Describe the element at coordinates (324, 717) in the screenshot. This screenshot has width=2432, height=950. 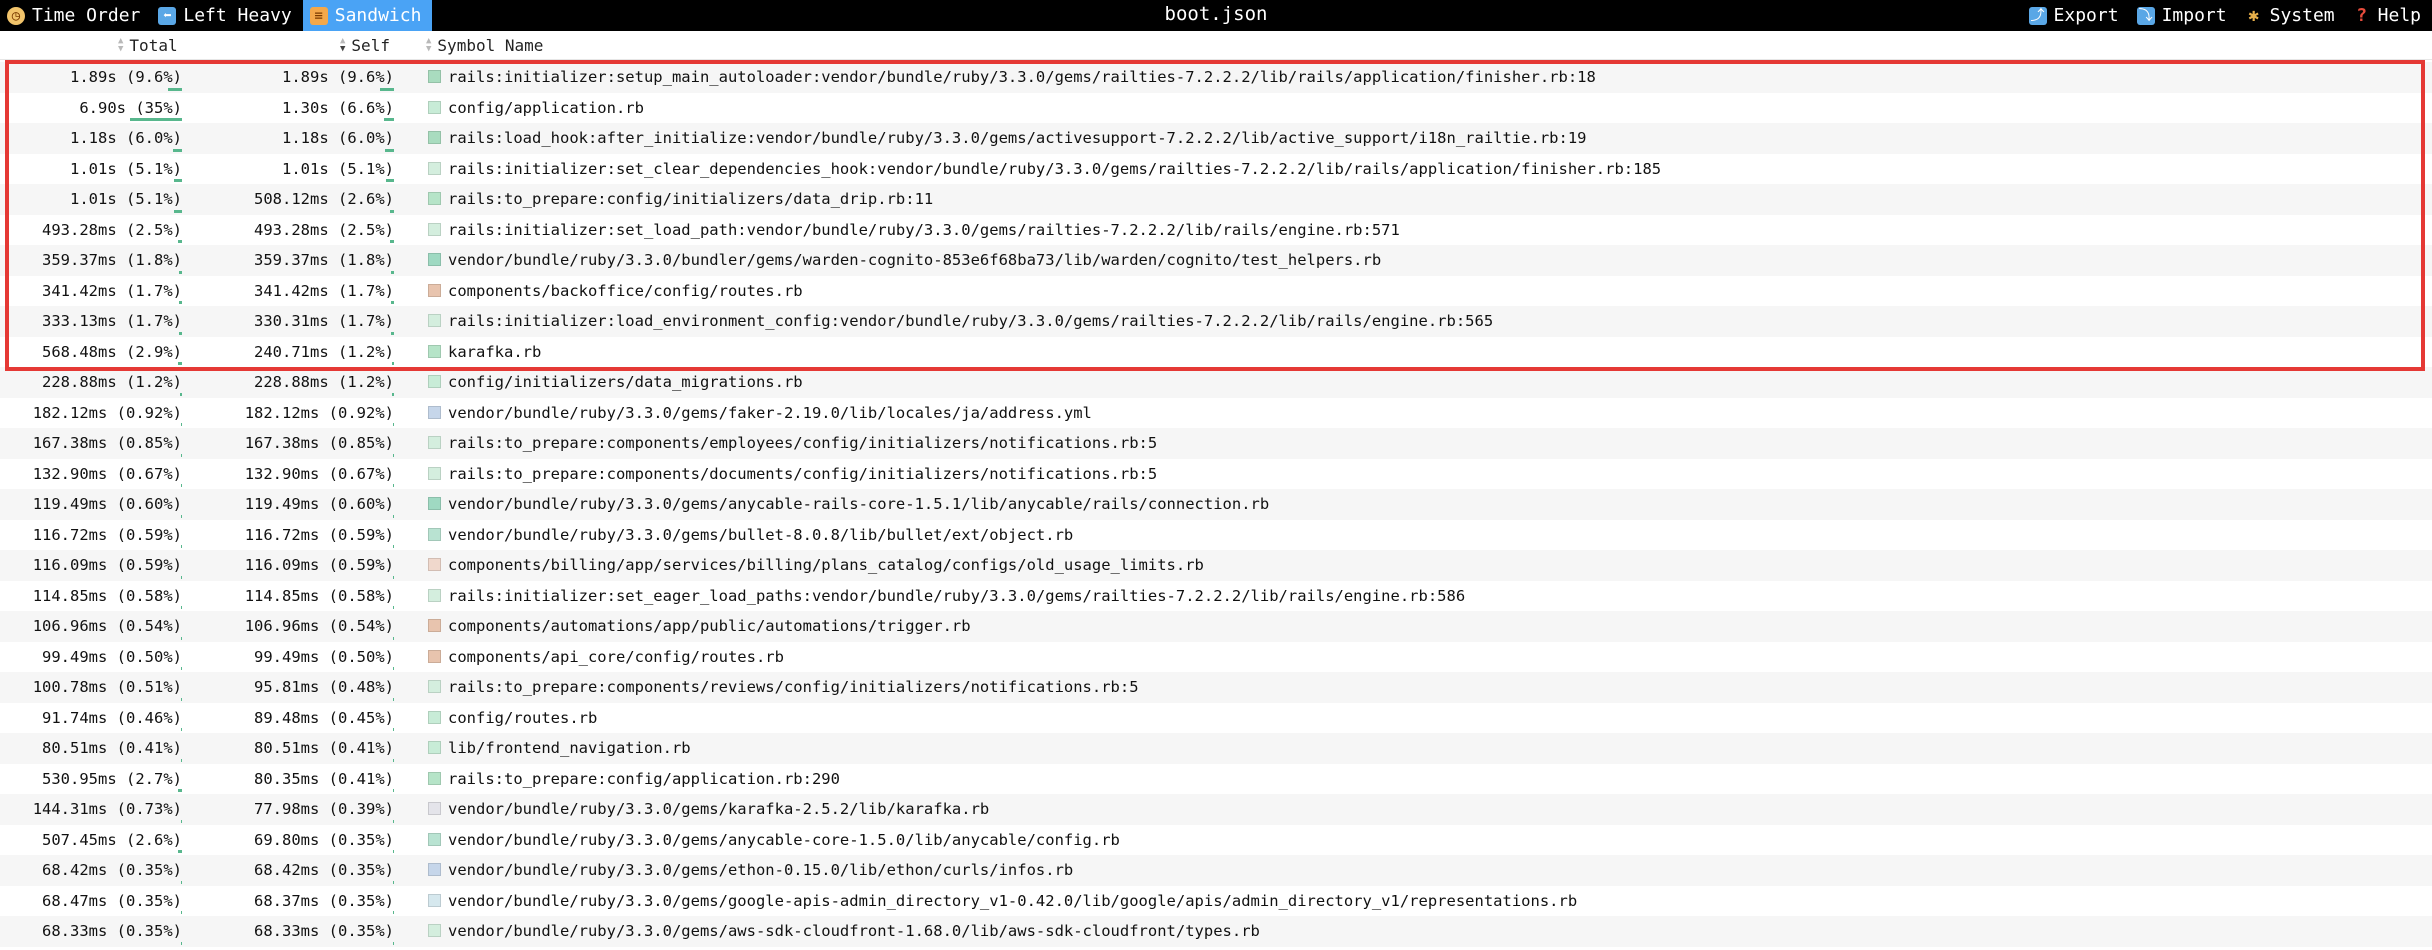
I see `self-time-cell: 89.48ms (0.45%)` at that location.